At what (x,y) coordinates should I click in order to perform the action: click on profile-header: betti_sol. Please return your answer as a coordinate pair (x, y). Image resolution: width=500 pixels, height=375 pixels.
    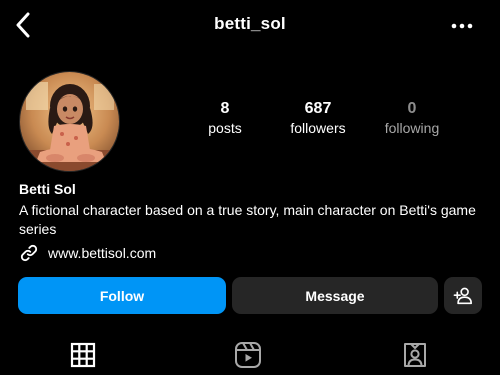
    Looking at the image, I should click on (250, 26).